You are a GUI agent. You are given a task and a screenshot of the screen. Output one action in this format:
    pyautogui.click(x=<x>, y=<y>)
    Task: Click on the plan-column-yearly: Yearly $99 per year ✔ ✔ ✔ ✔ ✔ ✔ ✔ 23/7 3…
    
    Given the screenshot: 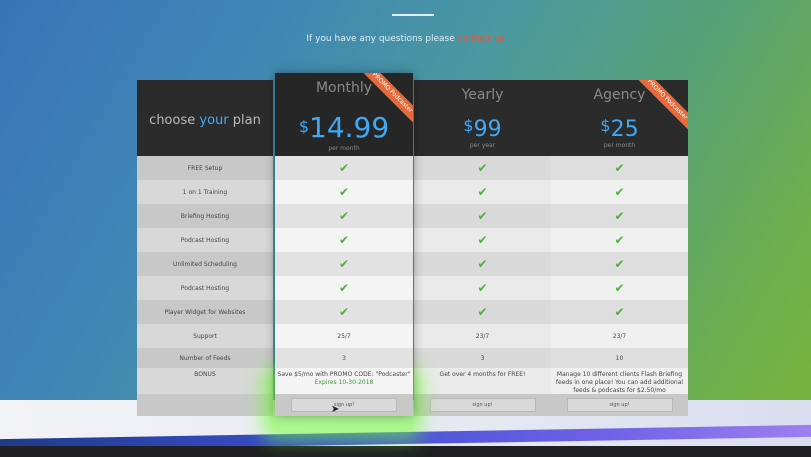 What is the action you would take?
    pyautogui.click(x=482, y=248)
    